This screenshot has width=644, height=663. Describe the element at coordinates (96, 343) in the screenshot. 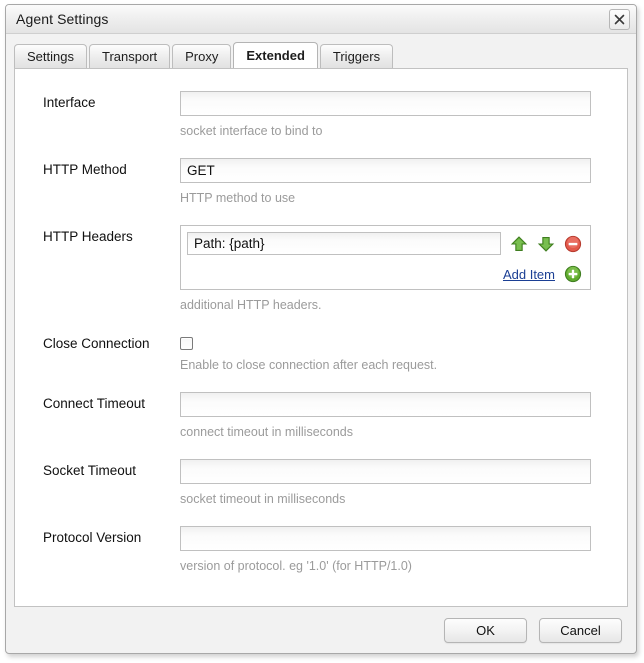

I see `label-close-connection: Close Connection` at that location.